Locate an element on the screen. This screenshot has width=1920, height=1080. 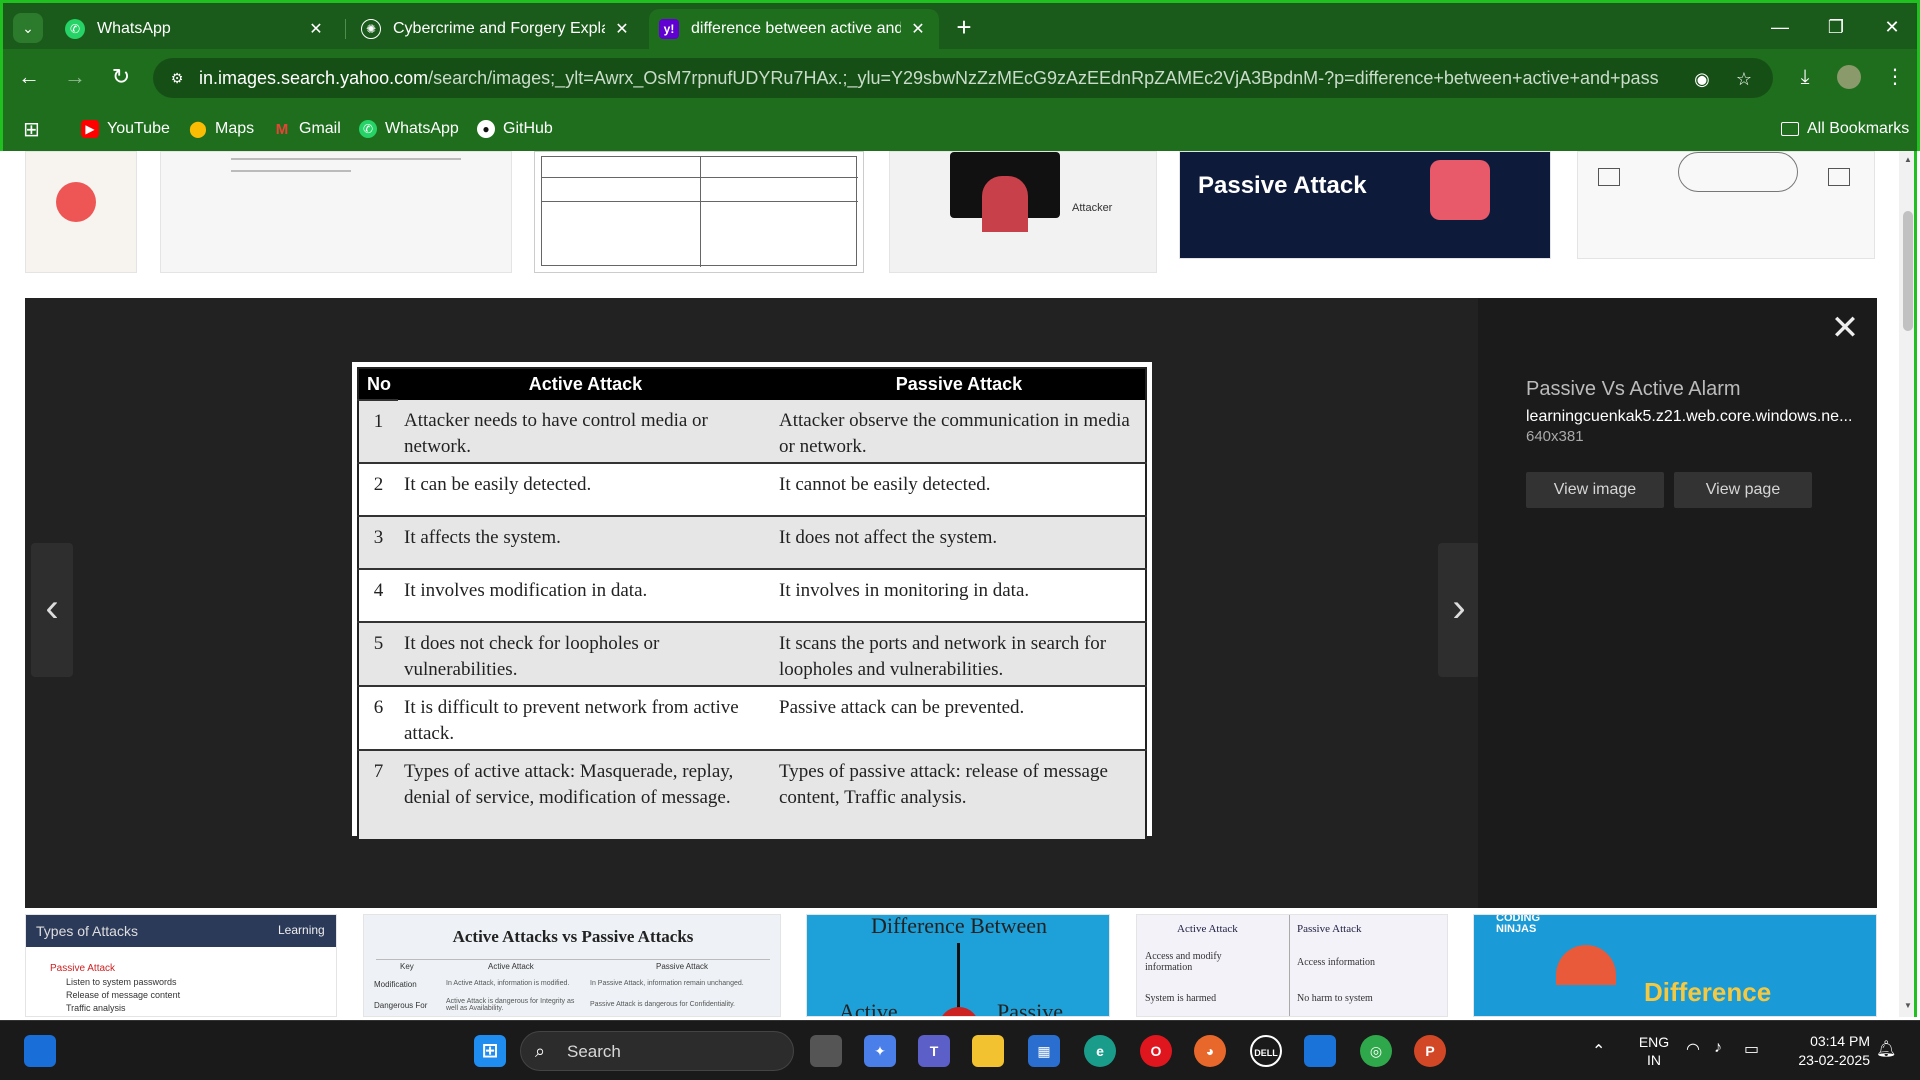
reload-button: ↻ is located at coordinates (121, 77).